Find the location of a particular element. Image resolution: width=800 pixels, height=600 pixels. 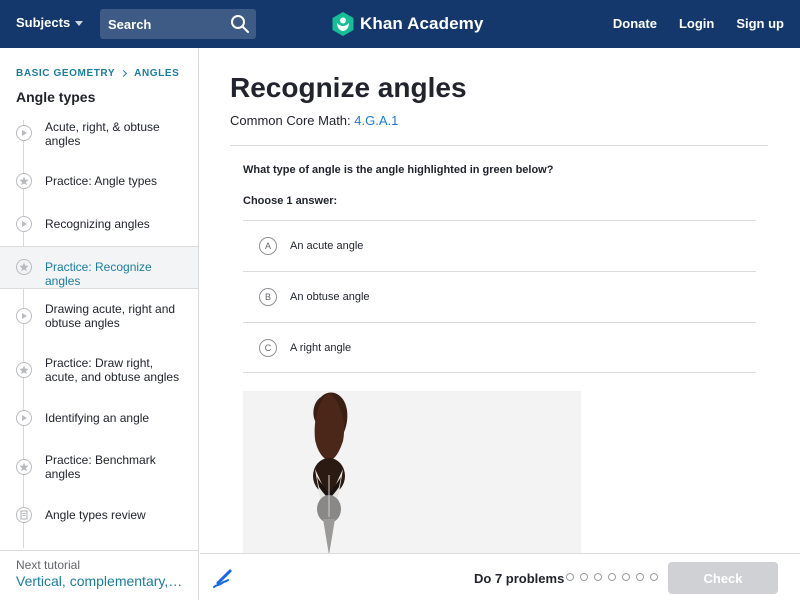

sidebar-item-label: Practice: Benchmark angles is located at coordinates (100, 467).